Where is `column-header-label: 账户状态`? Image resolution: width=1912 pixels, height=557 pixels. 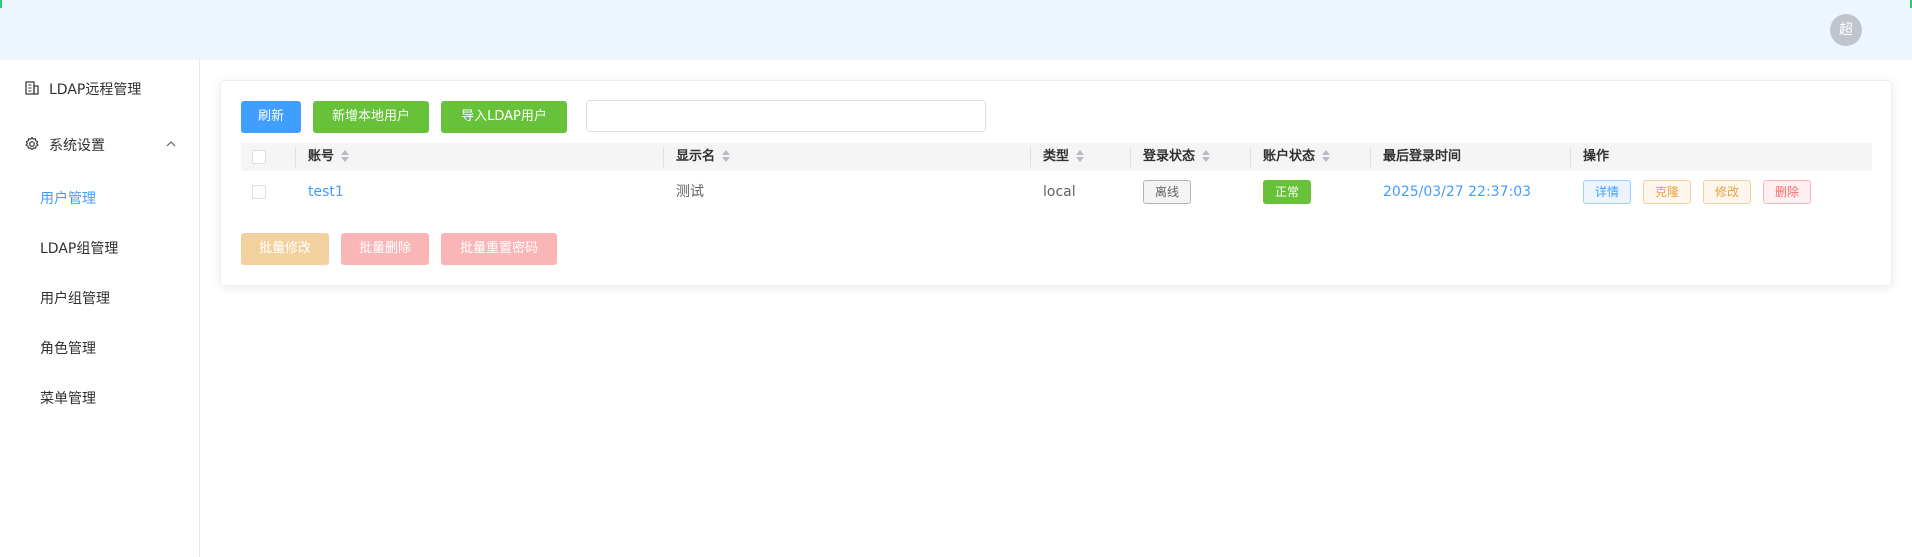 column-header-label: 账户状态 is located at coordinates (1289, 156).